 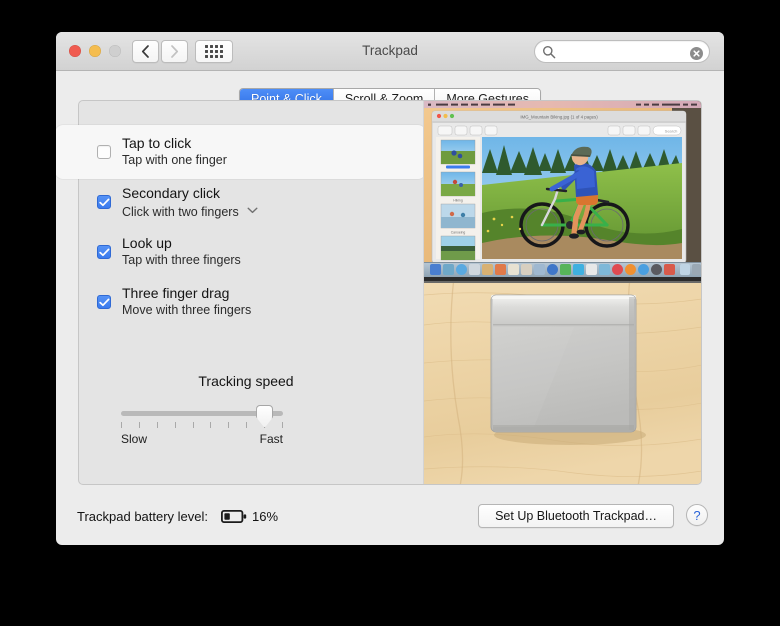 I want to click on svg-text:IMG_Mountain Biking.jpg (1 of: IMG_Mountain Biking.jpg (1 of 4 pages), so click(x=559, y=117).